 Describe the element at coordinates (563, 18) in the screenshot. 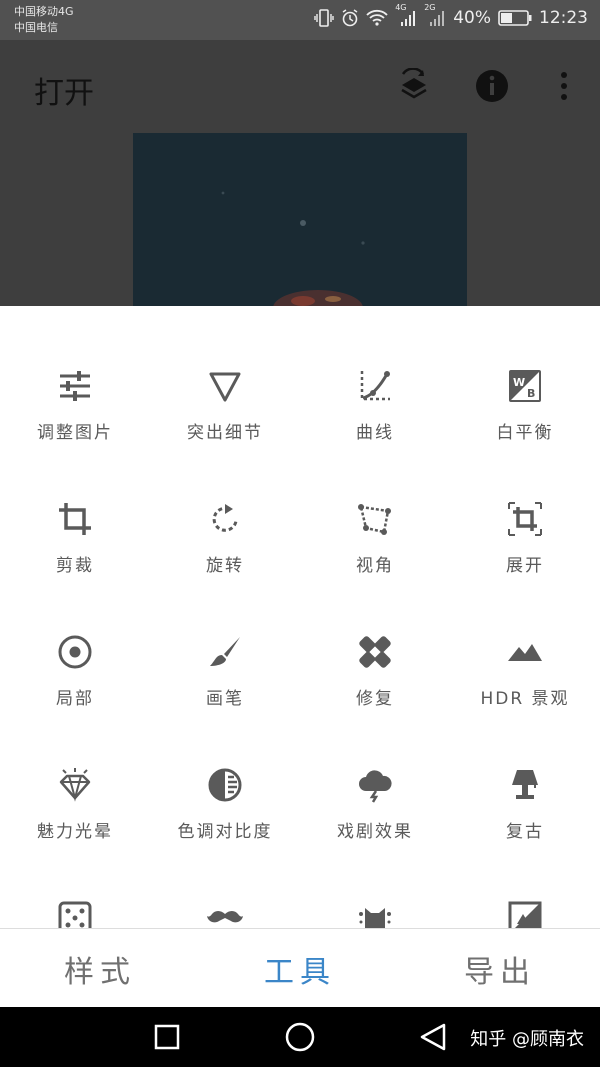

I see `clock: 12:23` at that location.